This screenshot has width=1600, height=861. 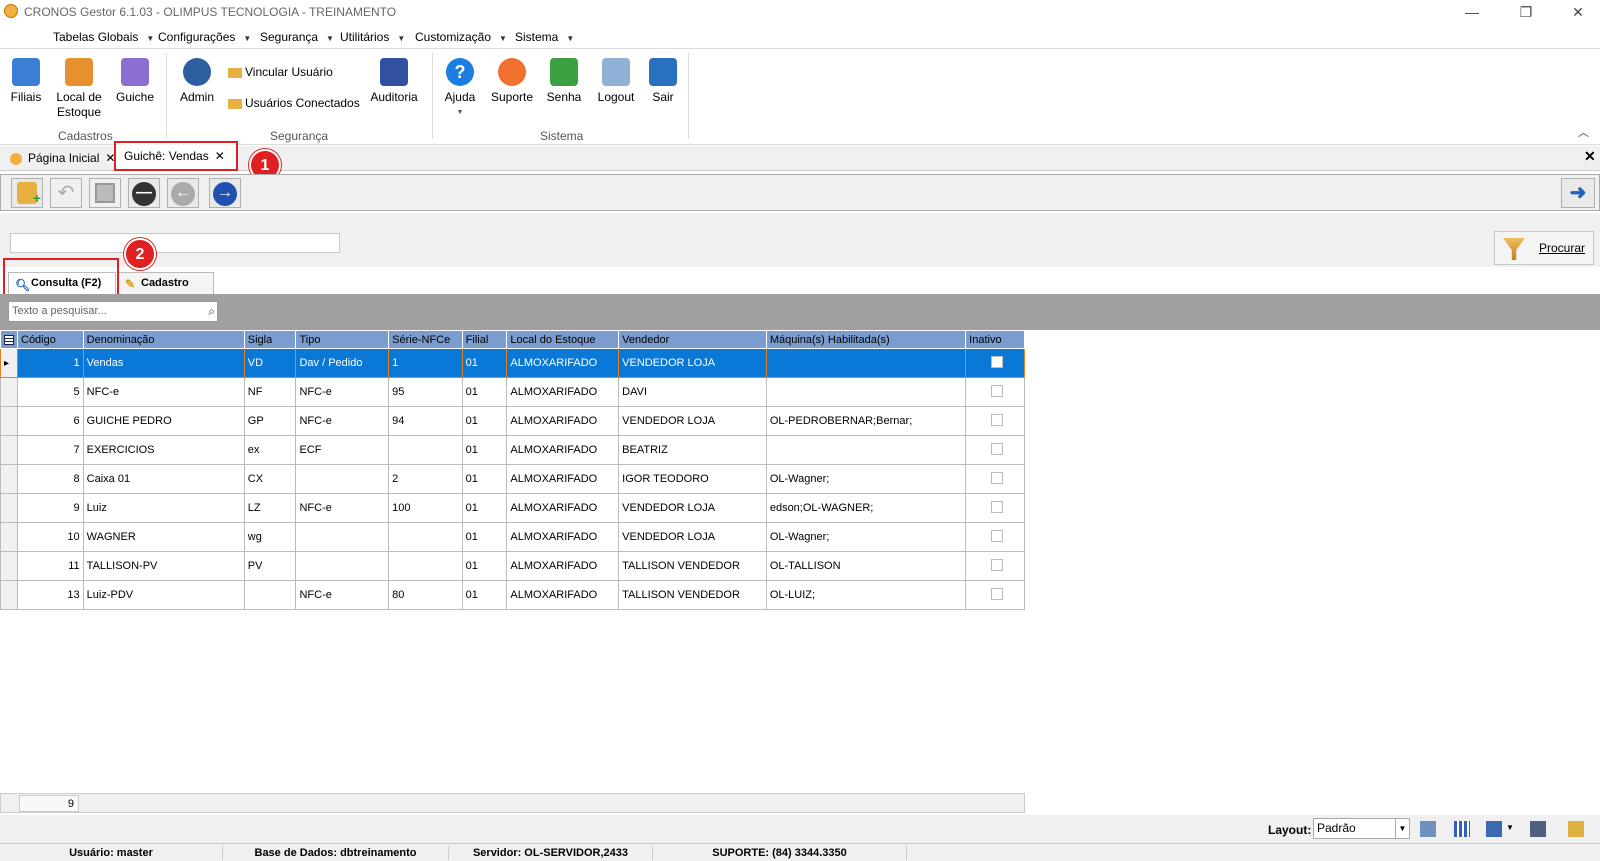 I want to click on table-row: 7 EXERCICIOS ex ECF 01 ALMOXARIFADO BEATRIZ, so click(x=512, y=450).